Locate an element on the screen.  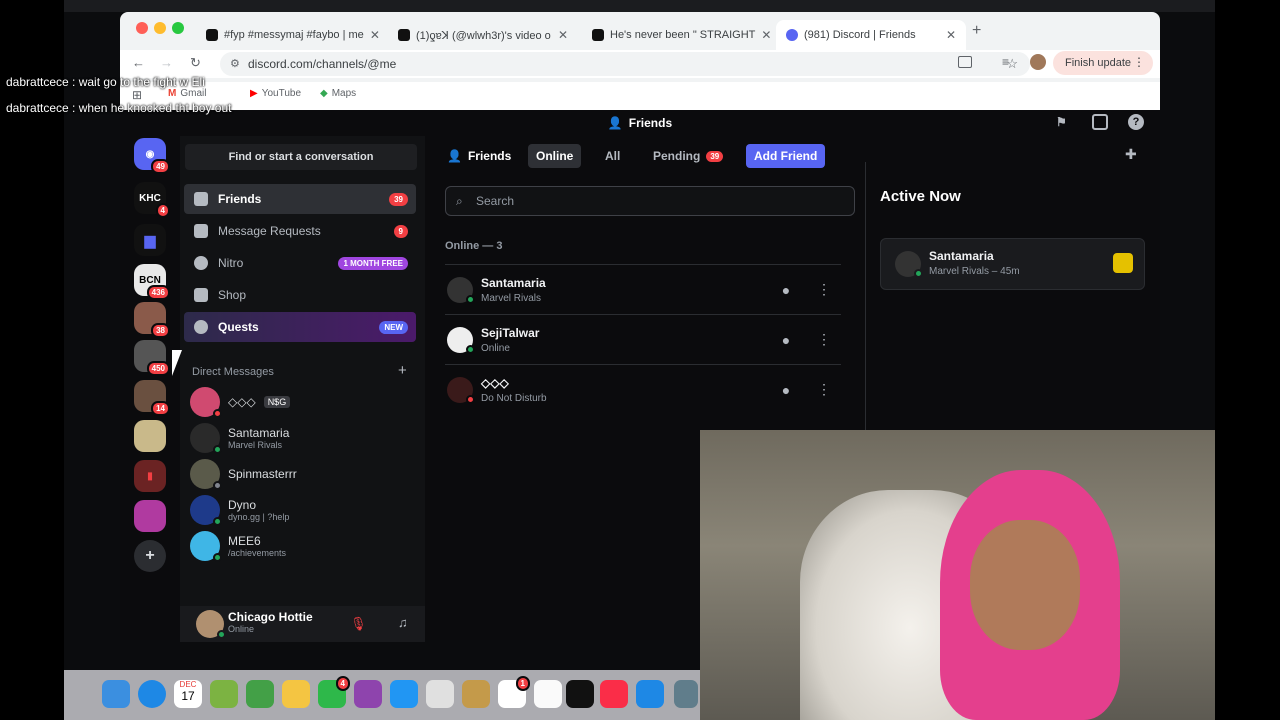
dm-item: Santamaria Marvel Rivals is located at coordinates (302, 438).